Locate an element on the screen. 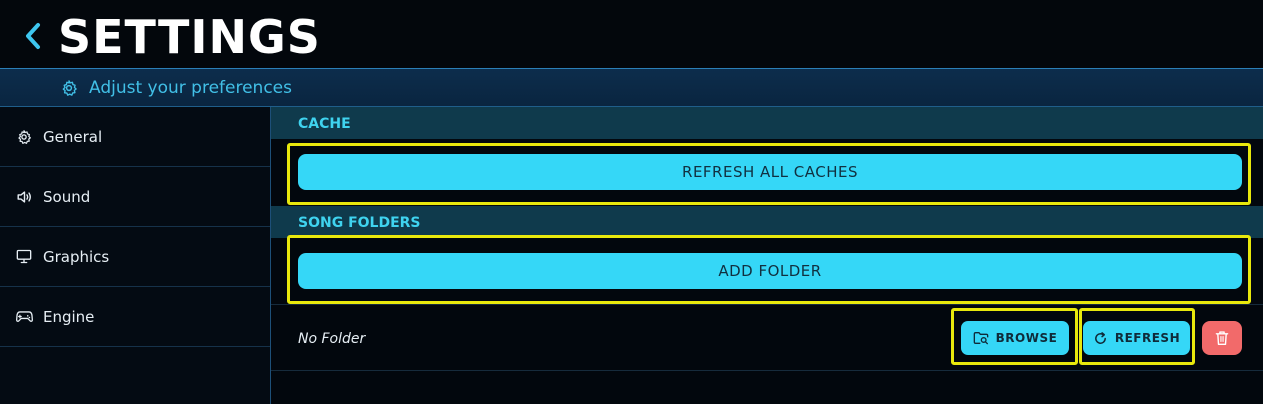  folder-search-icon is located at coordinates (980, 338).